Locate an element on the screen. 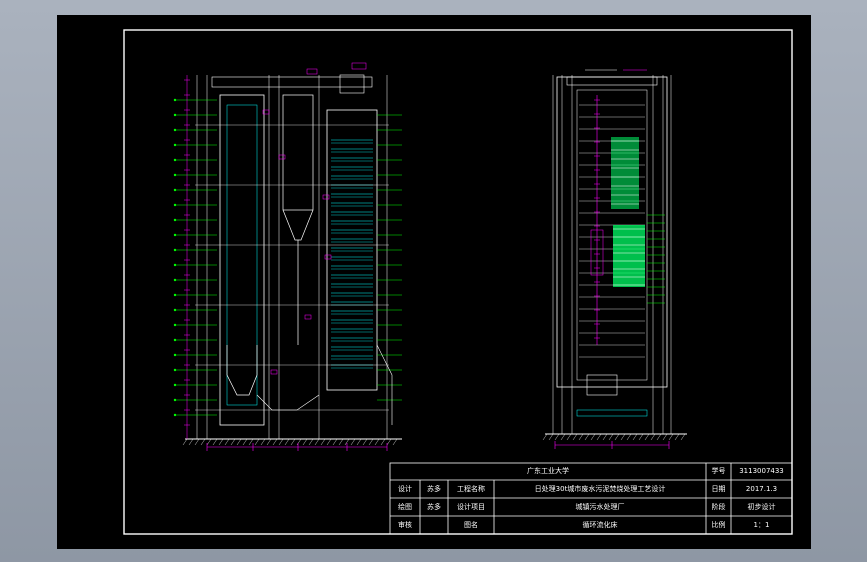  drafter-label: 绘图 is located at coordinates (405, 506).